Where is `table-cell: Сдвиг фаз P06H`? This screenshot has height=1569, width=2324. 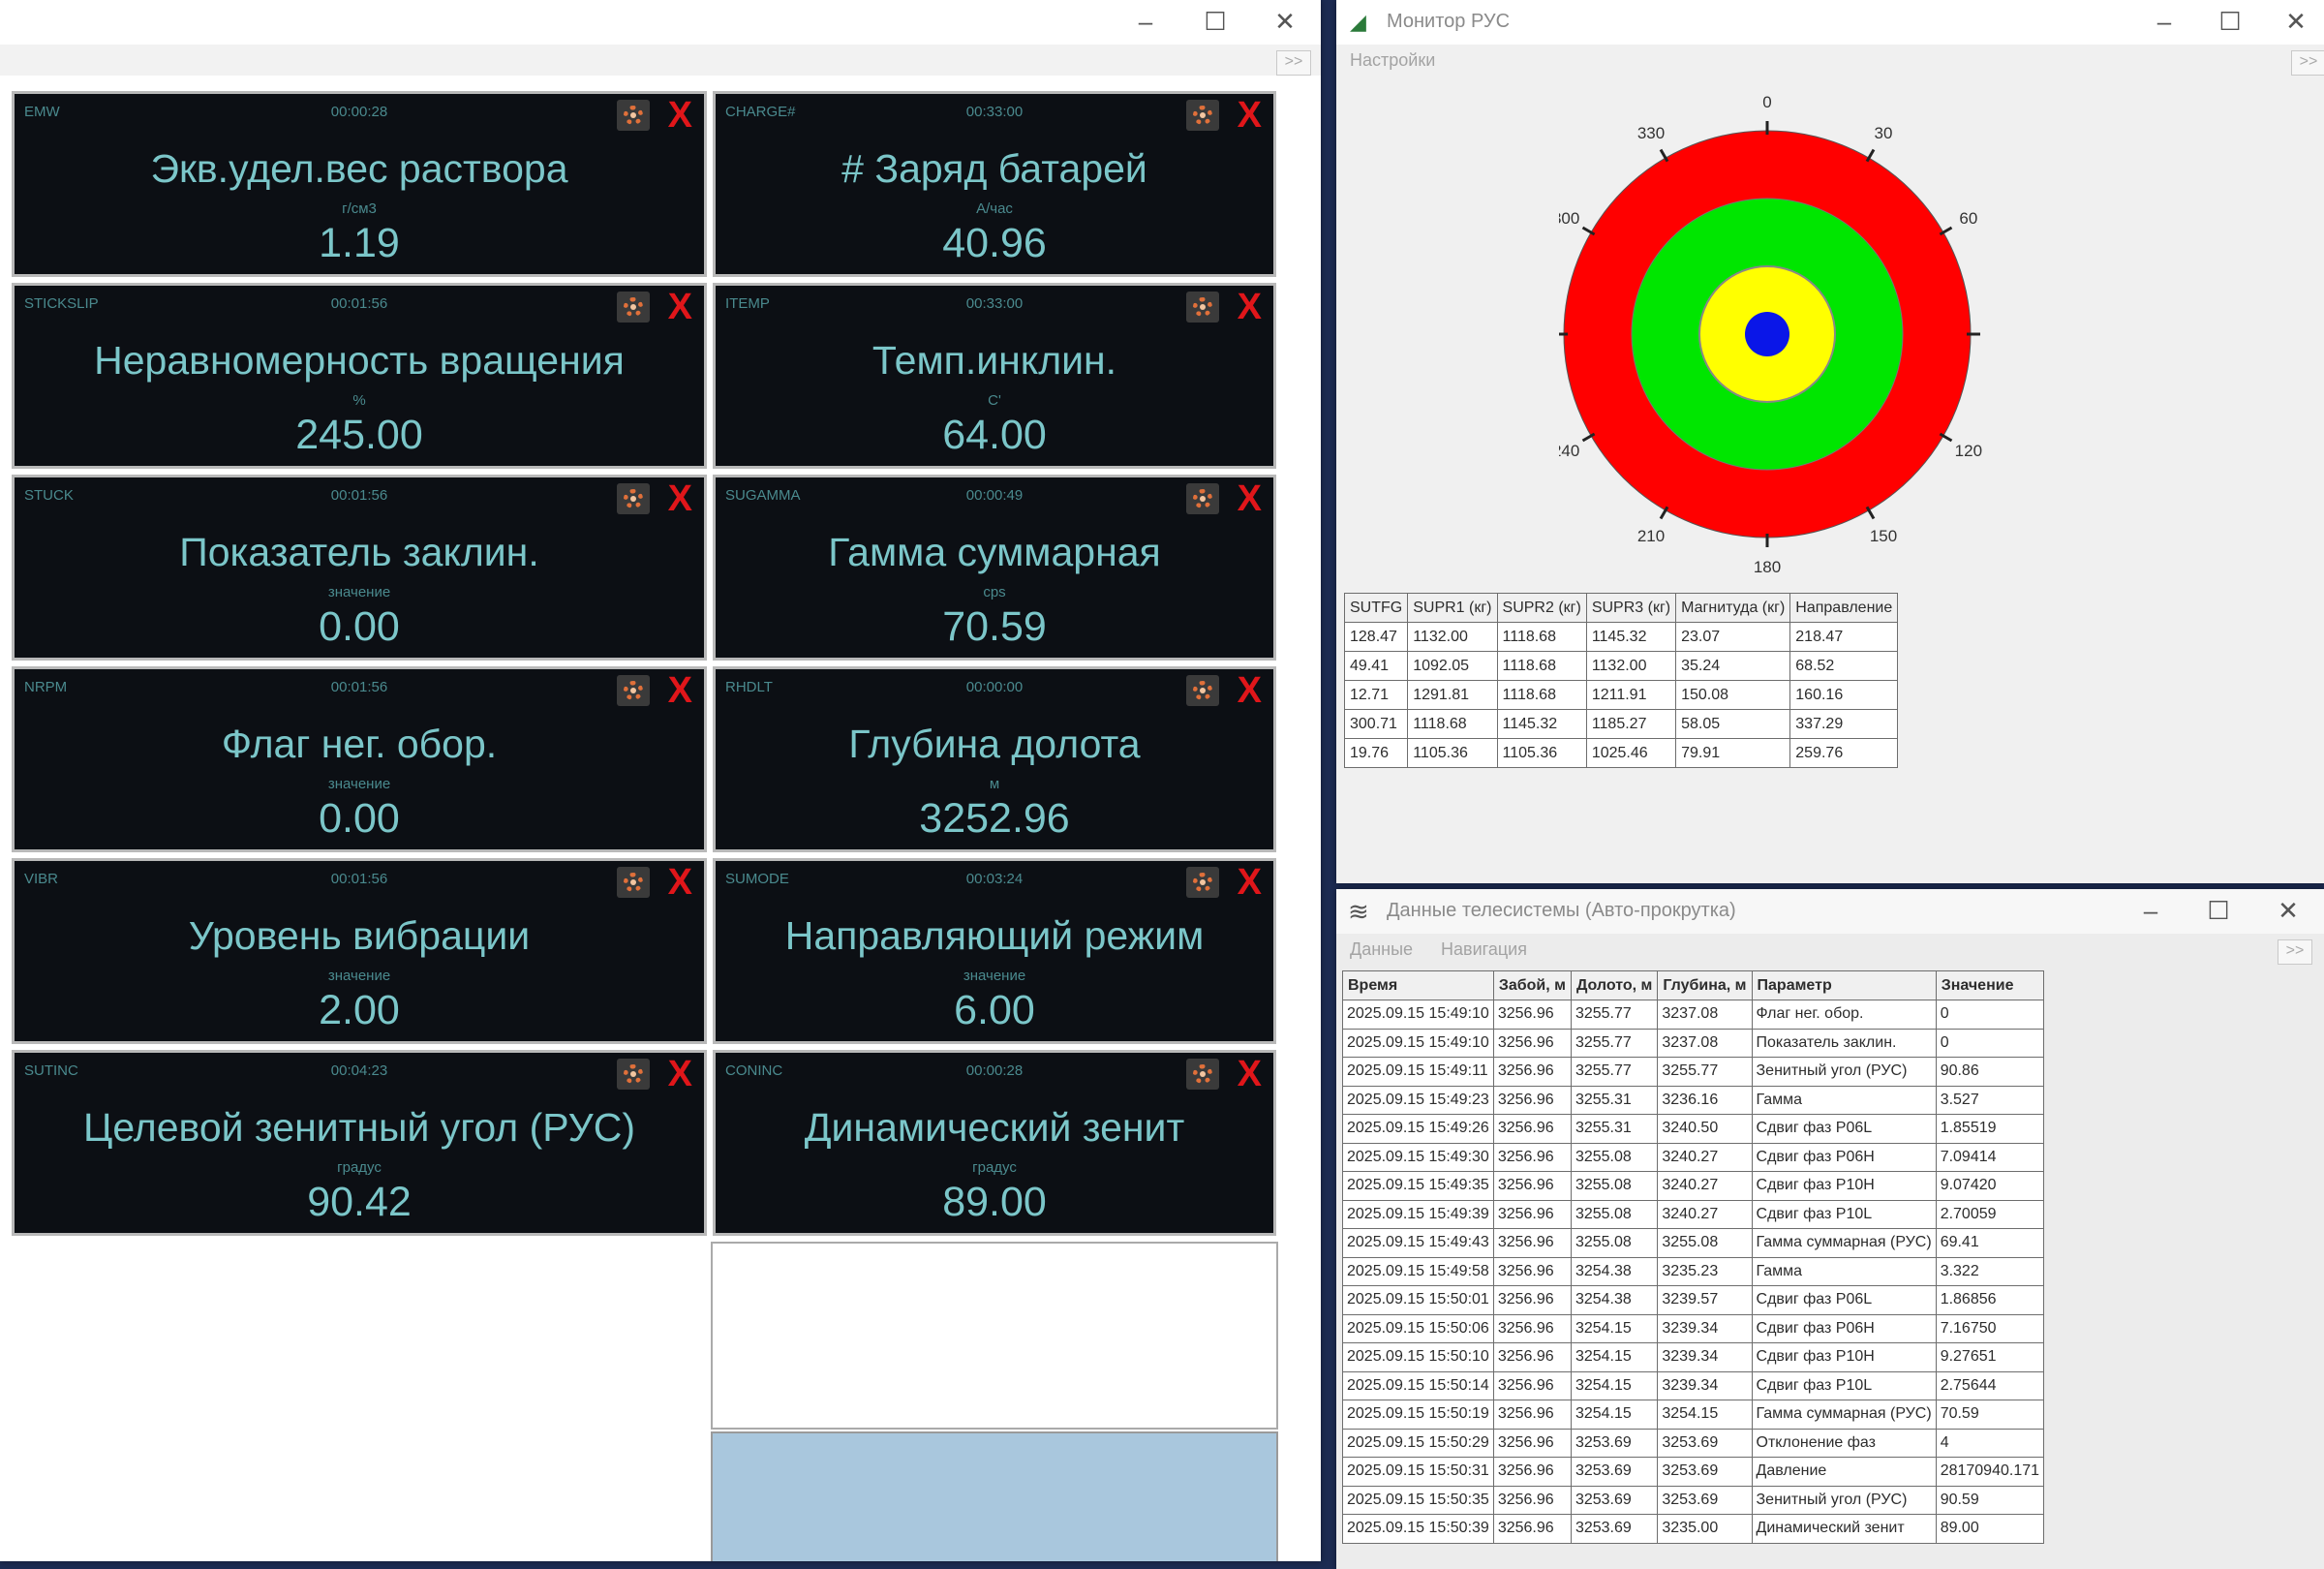
table-cell: Сдвиг фаз P06H is located at coordinates (1844, 1157).